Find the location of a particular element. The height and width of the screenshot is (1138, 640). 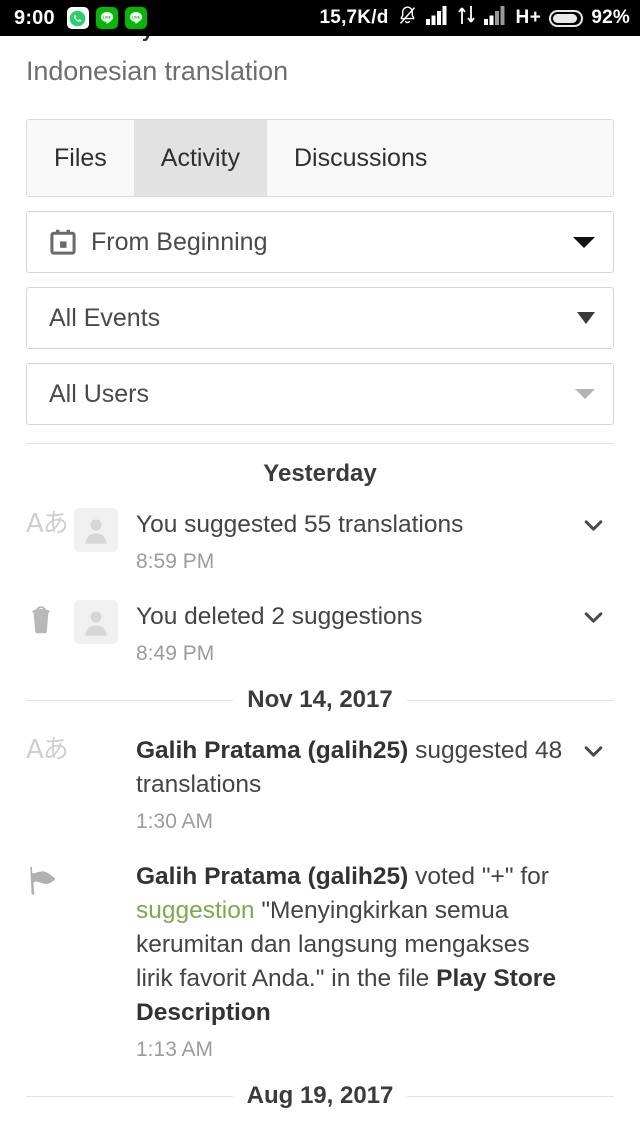

bell-muted-icon is located at coordinates (407, 18).